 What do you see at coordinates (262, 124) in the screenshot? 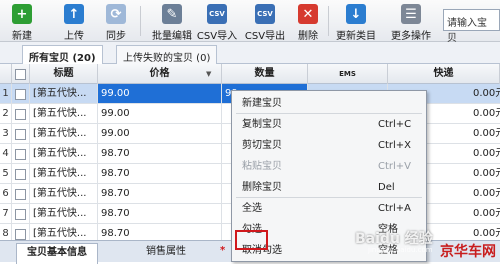
I see `menu-item-label: 复制宝贝` at bounding box center [262, 124].